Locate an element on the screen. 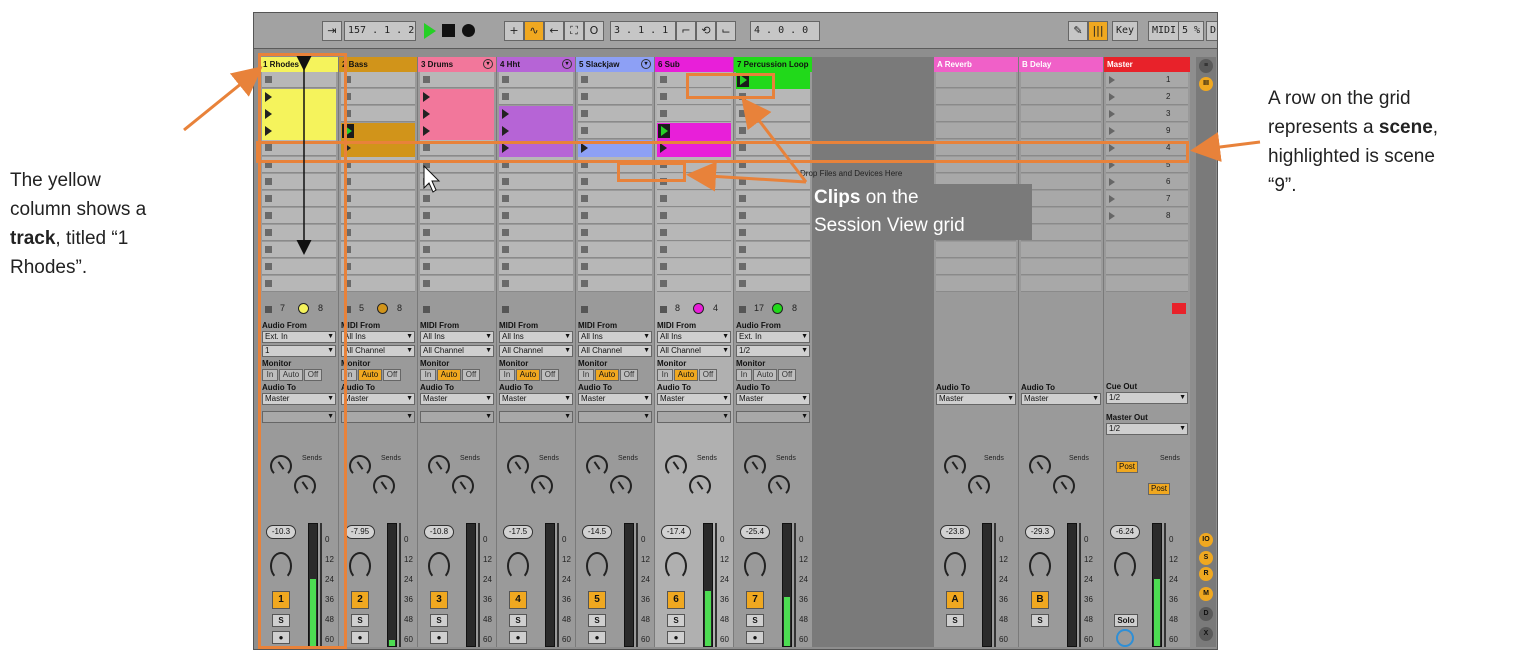 The width and height of the screenshot is (1521, 650). mouse-cursor-icon is located at coordinates (432, 178).